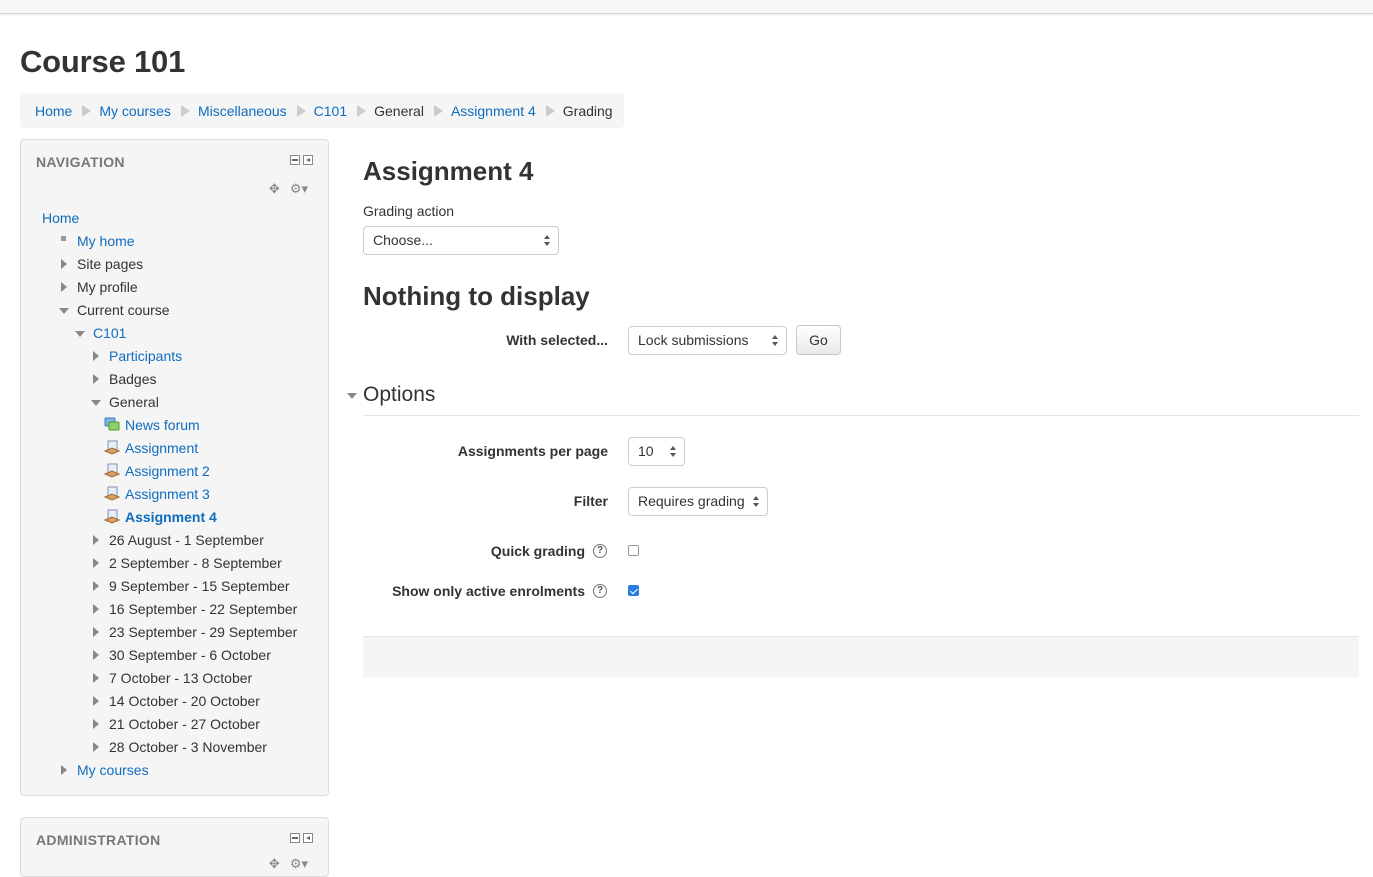 Image resolution: width=1373 pixels, height=877 pixels. What do you see at coordinates (167, 471) in the screenshot?
I see `nav-item-label: Assignment 2` at bounding box center [167, 471].